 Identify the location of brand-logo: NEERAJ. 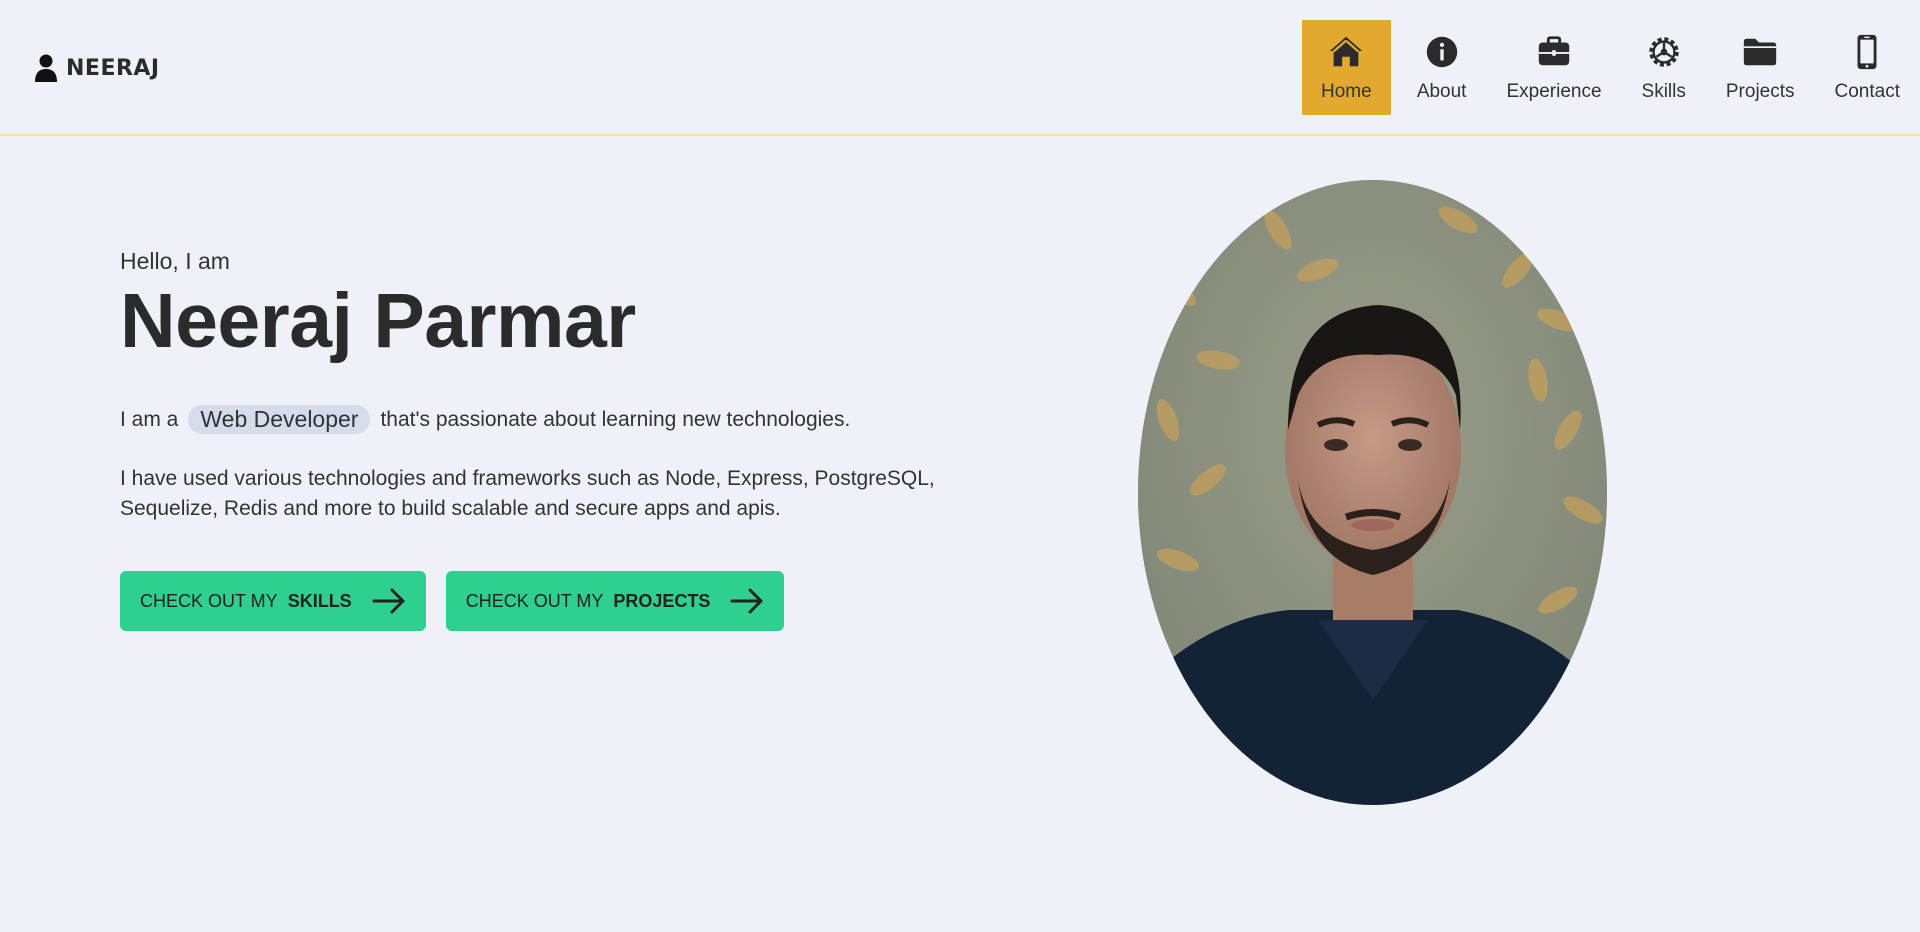
(97, 68).